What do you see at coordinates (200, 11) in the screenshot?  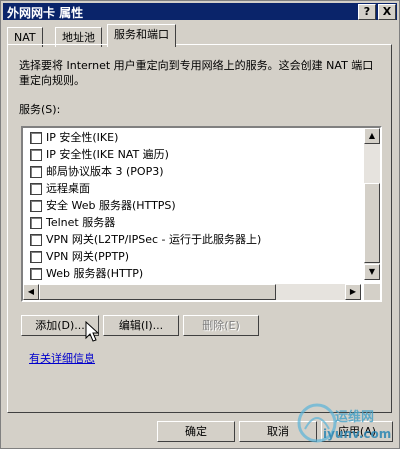 I see `title-bar: 外网网卡 属性 ? X` at bounding box center [200, 11].